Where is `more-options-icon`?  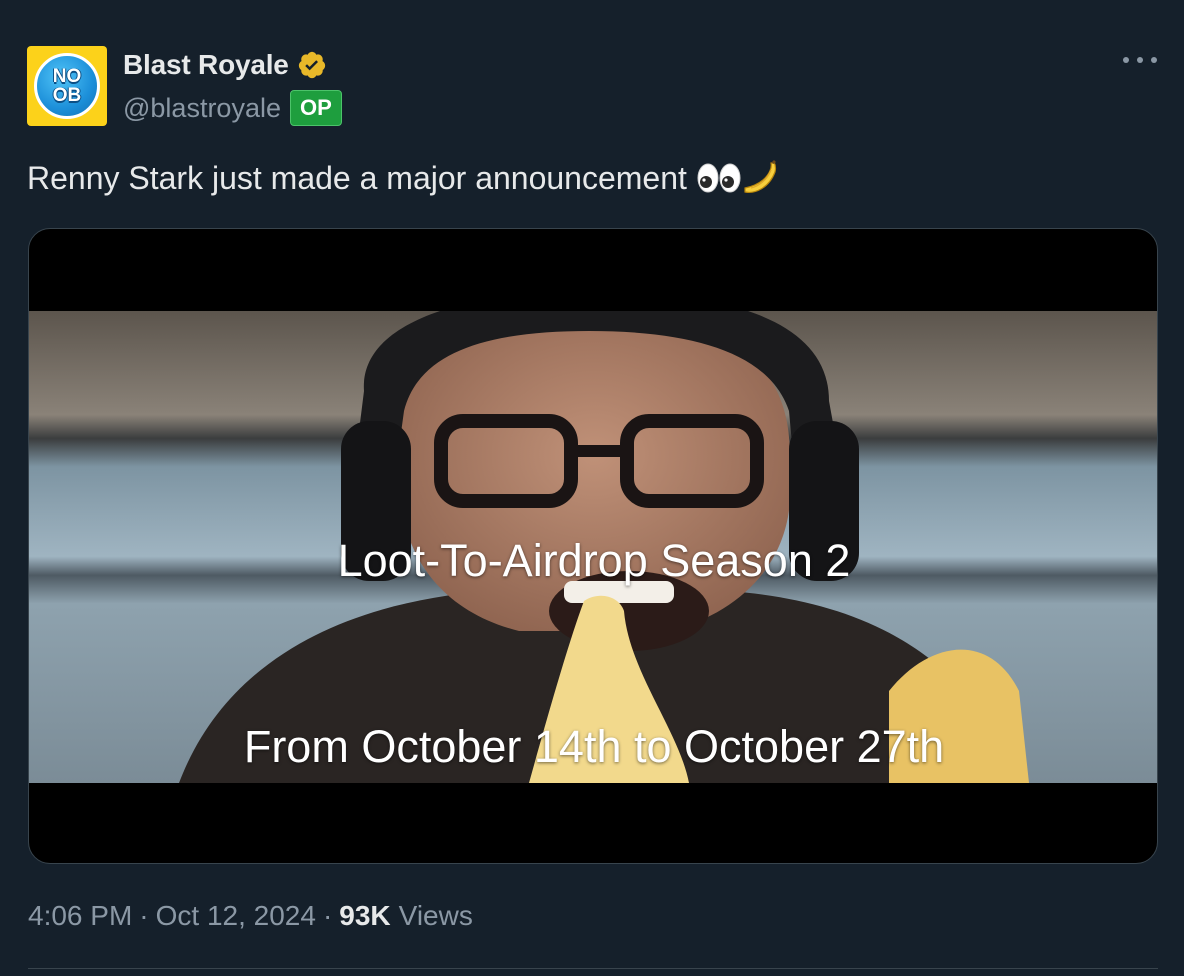 more-options-icon is located at coordinates (1140, 60).